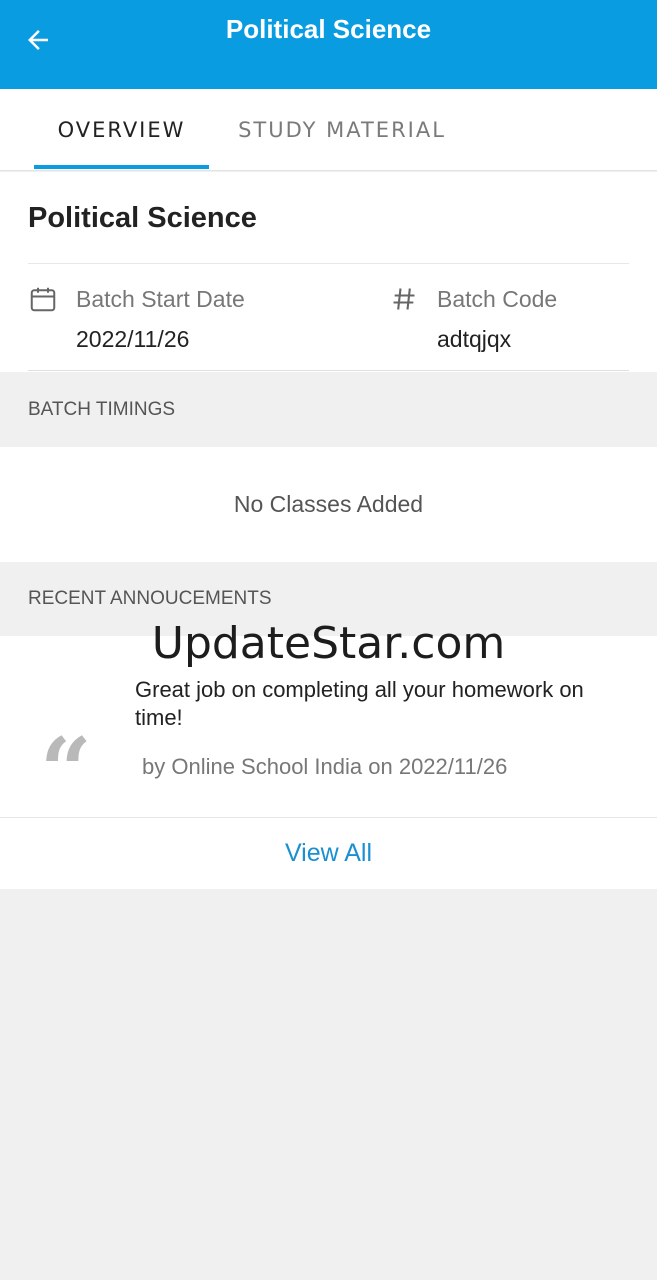  Describe the element at coordinates (328, 853) in the screenshot. I see `view-all-button: View All` at that location.